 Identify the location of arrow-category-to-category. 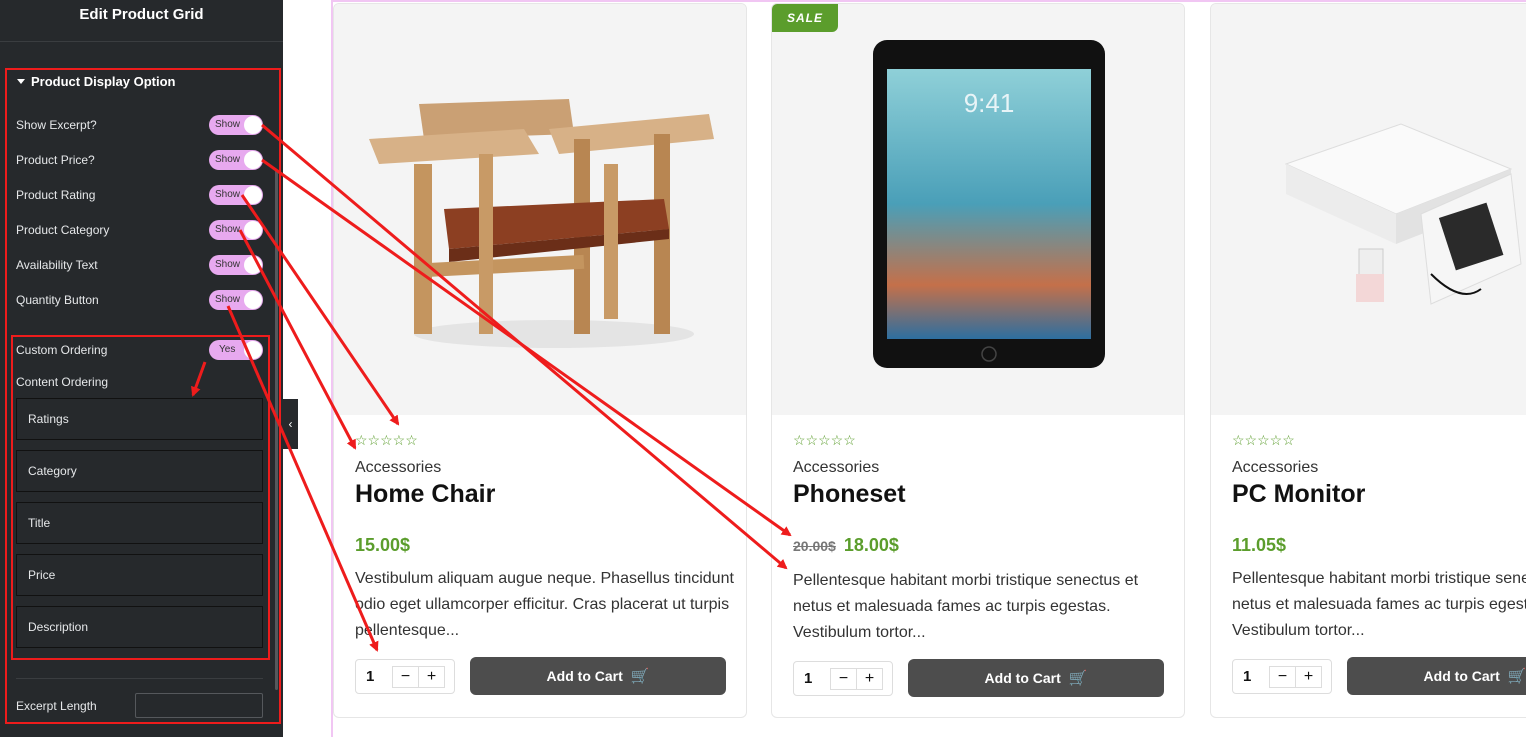
(297, 339).